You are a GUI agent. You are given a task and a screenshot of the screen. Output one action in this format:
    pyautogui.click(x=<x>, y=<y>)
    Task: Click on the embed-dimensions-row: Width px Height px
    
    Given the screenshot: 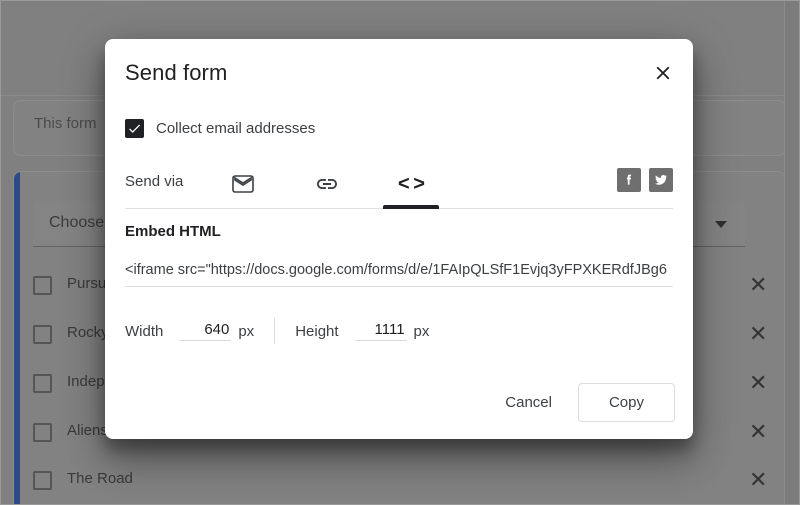 What is the action you would take?
    pyautogui.click(x=277, y=331)
    